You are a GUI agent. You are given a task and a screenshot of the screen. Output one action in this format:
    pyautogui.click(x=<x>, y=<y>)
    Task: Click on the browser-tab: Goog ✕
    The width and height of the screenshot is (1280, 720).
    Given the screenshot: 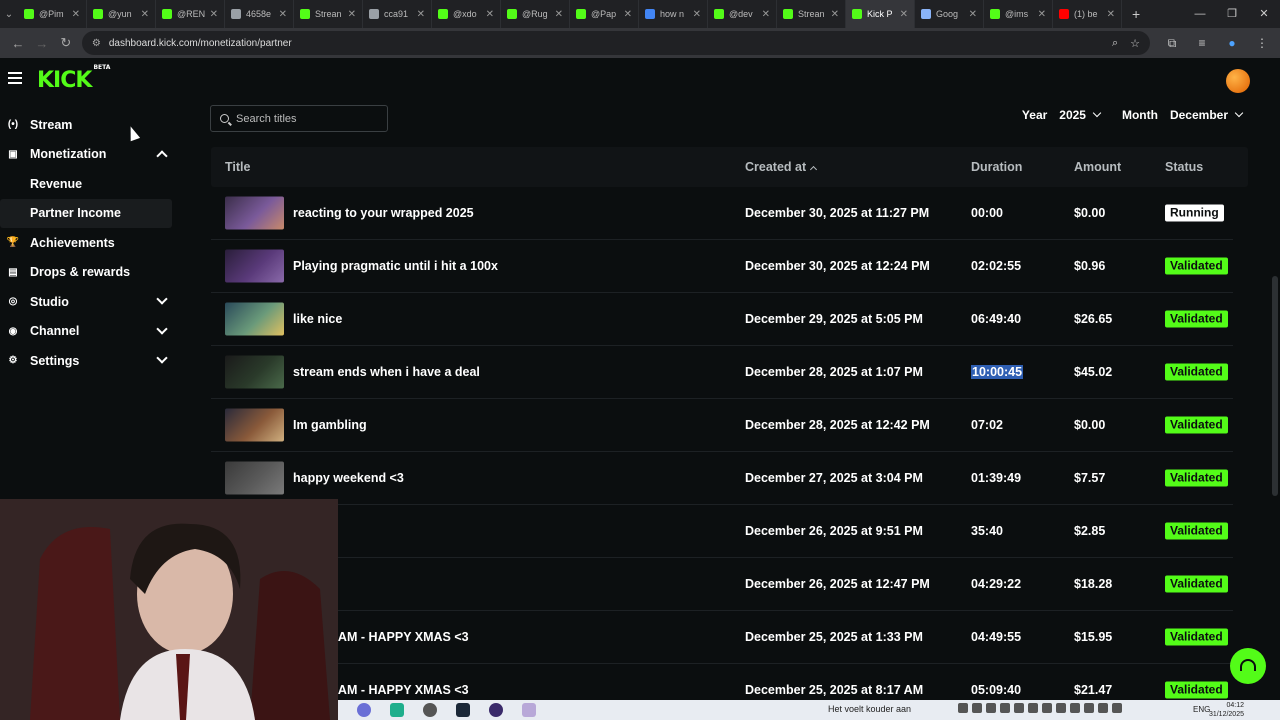 What is the action you would take?
    pyautogui.click(x=949, y=14)
    